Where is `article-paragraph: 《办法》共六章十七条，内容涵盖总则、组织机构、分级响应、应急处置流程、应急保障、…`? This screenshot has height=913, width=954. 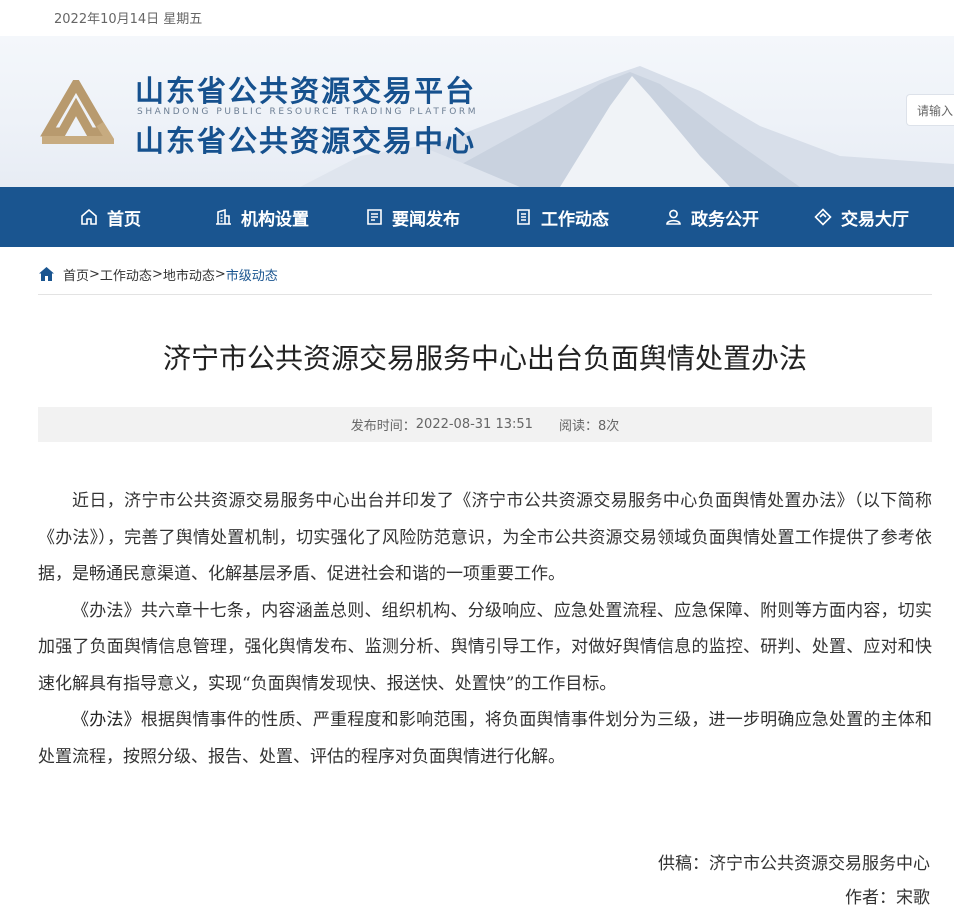
article-paragraph: 《办法》共六章十七条，内容涵盖总则、组织机构、分级响应、应急处置流程、应急保障、… is located at coordinates (485, 648).